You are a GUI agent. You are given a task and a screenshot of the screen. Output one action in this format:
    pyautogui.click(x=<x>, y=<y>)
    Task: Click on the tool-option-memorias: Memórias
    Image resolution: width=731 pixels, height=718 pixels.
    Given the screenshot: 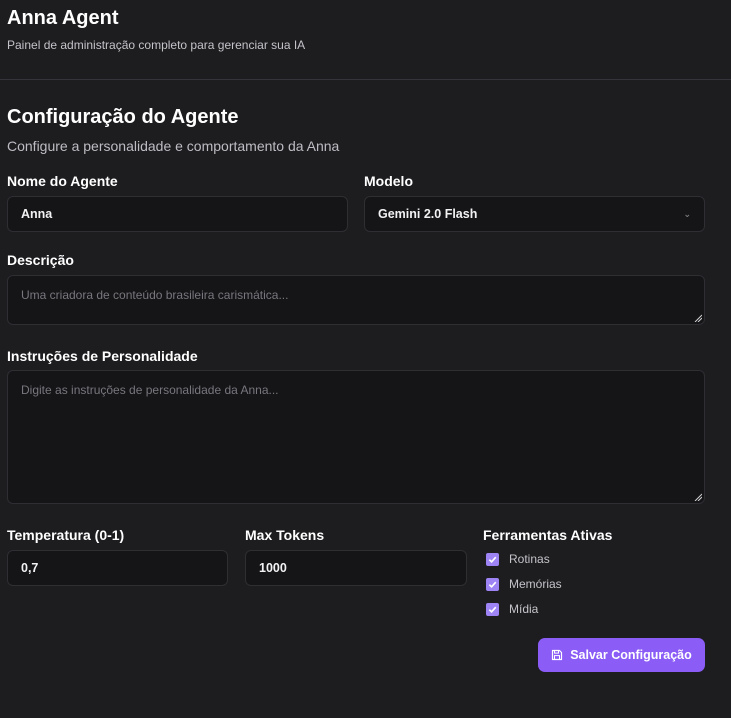 What is the action you would take?
    pyautogui.click(x=524, y=584)
    